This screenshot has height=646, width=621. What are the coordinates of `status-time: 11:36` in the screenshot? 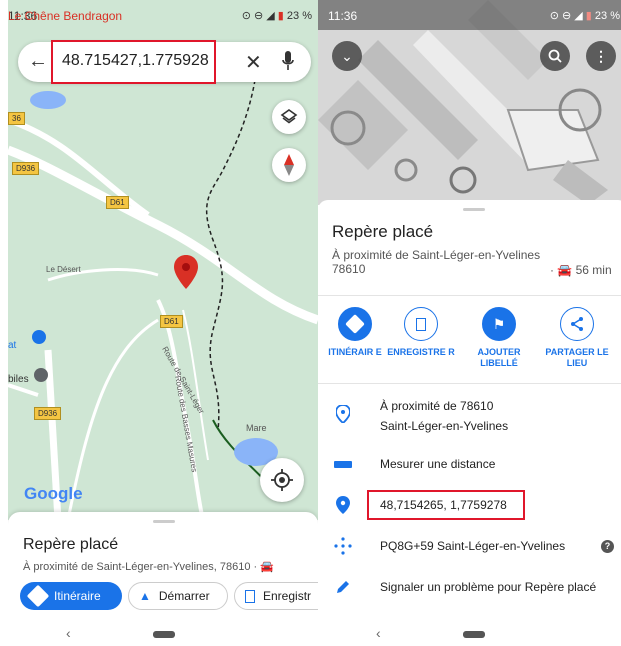 It's located at (343, 16).